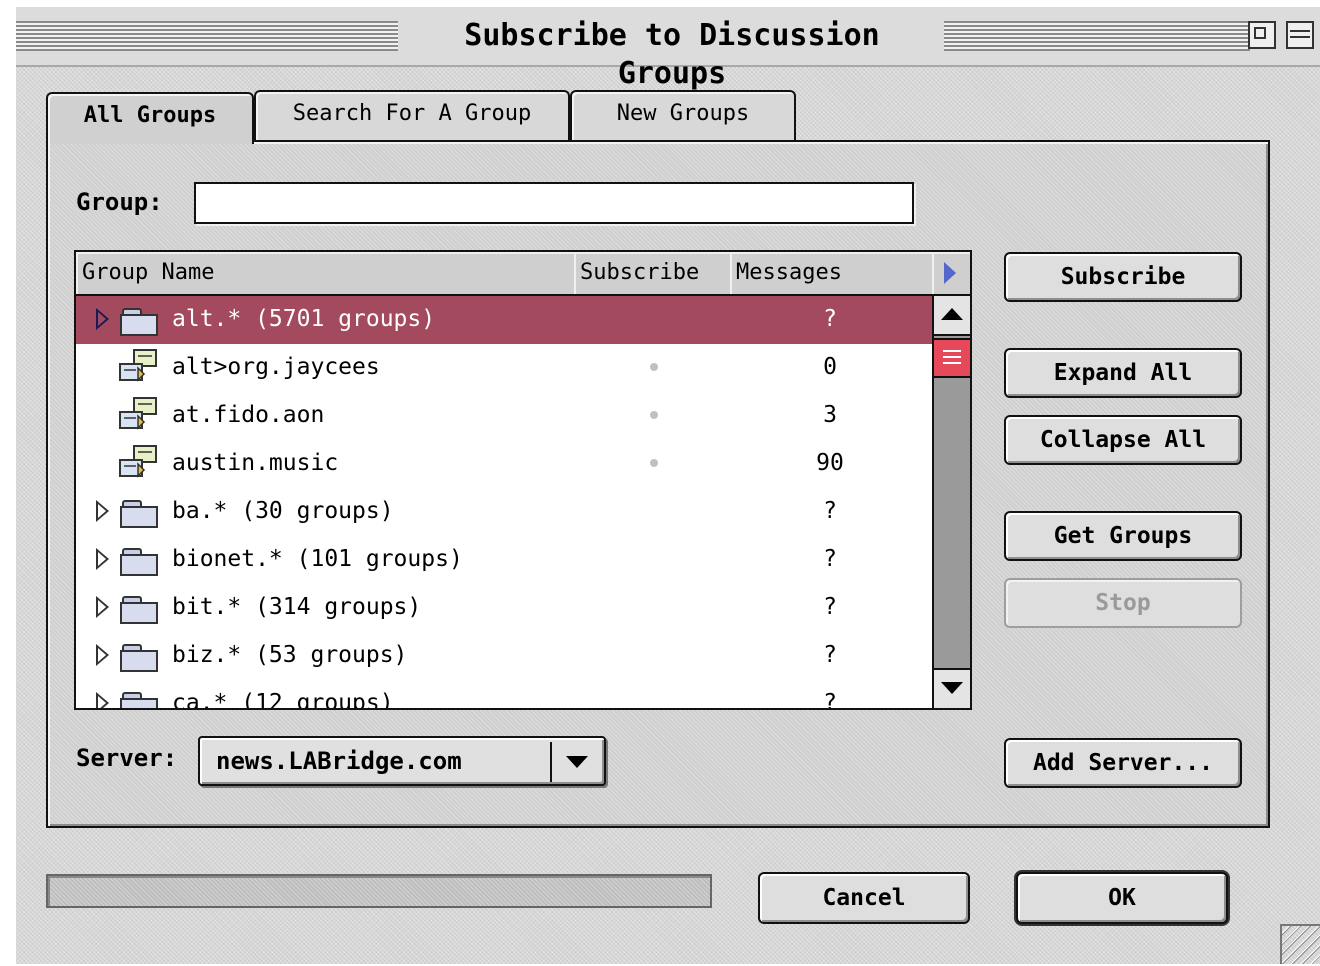  What do you see at coordinates (504, 368) in the screenshot?
I see `list-item: alt>org.jaycees 0` at bounding box center [504, 368].